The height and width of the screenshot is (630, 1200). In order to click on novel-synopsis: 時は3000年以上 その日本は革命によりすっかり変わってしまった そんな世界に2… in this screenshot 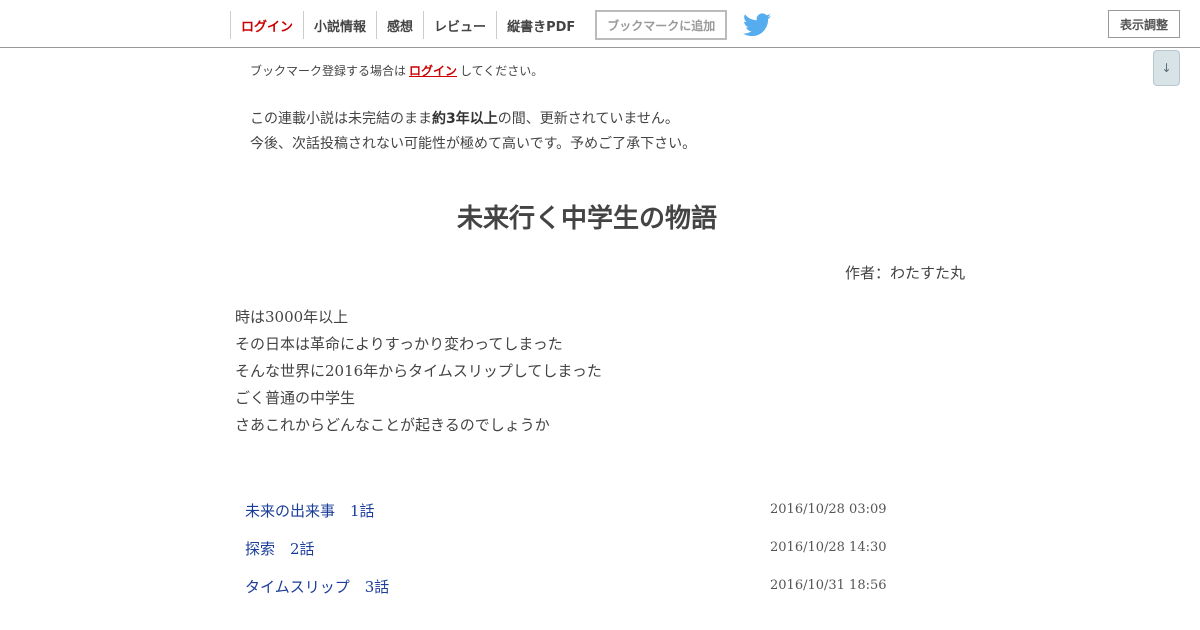, I will do `click(418, 371)`.